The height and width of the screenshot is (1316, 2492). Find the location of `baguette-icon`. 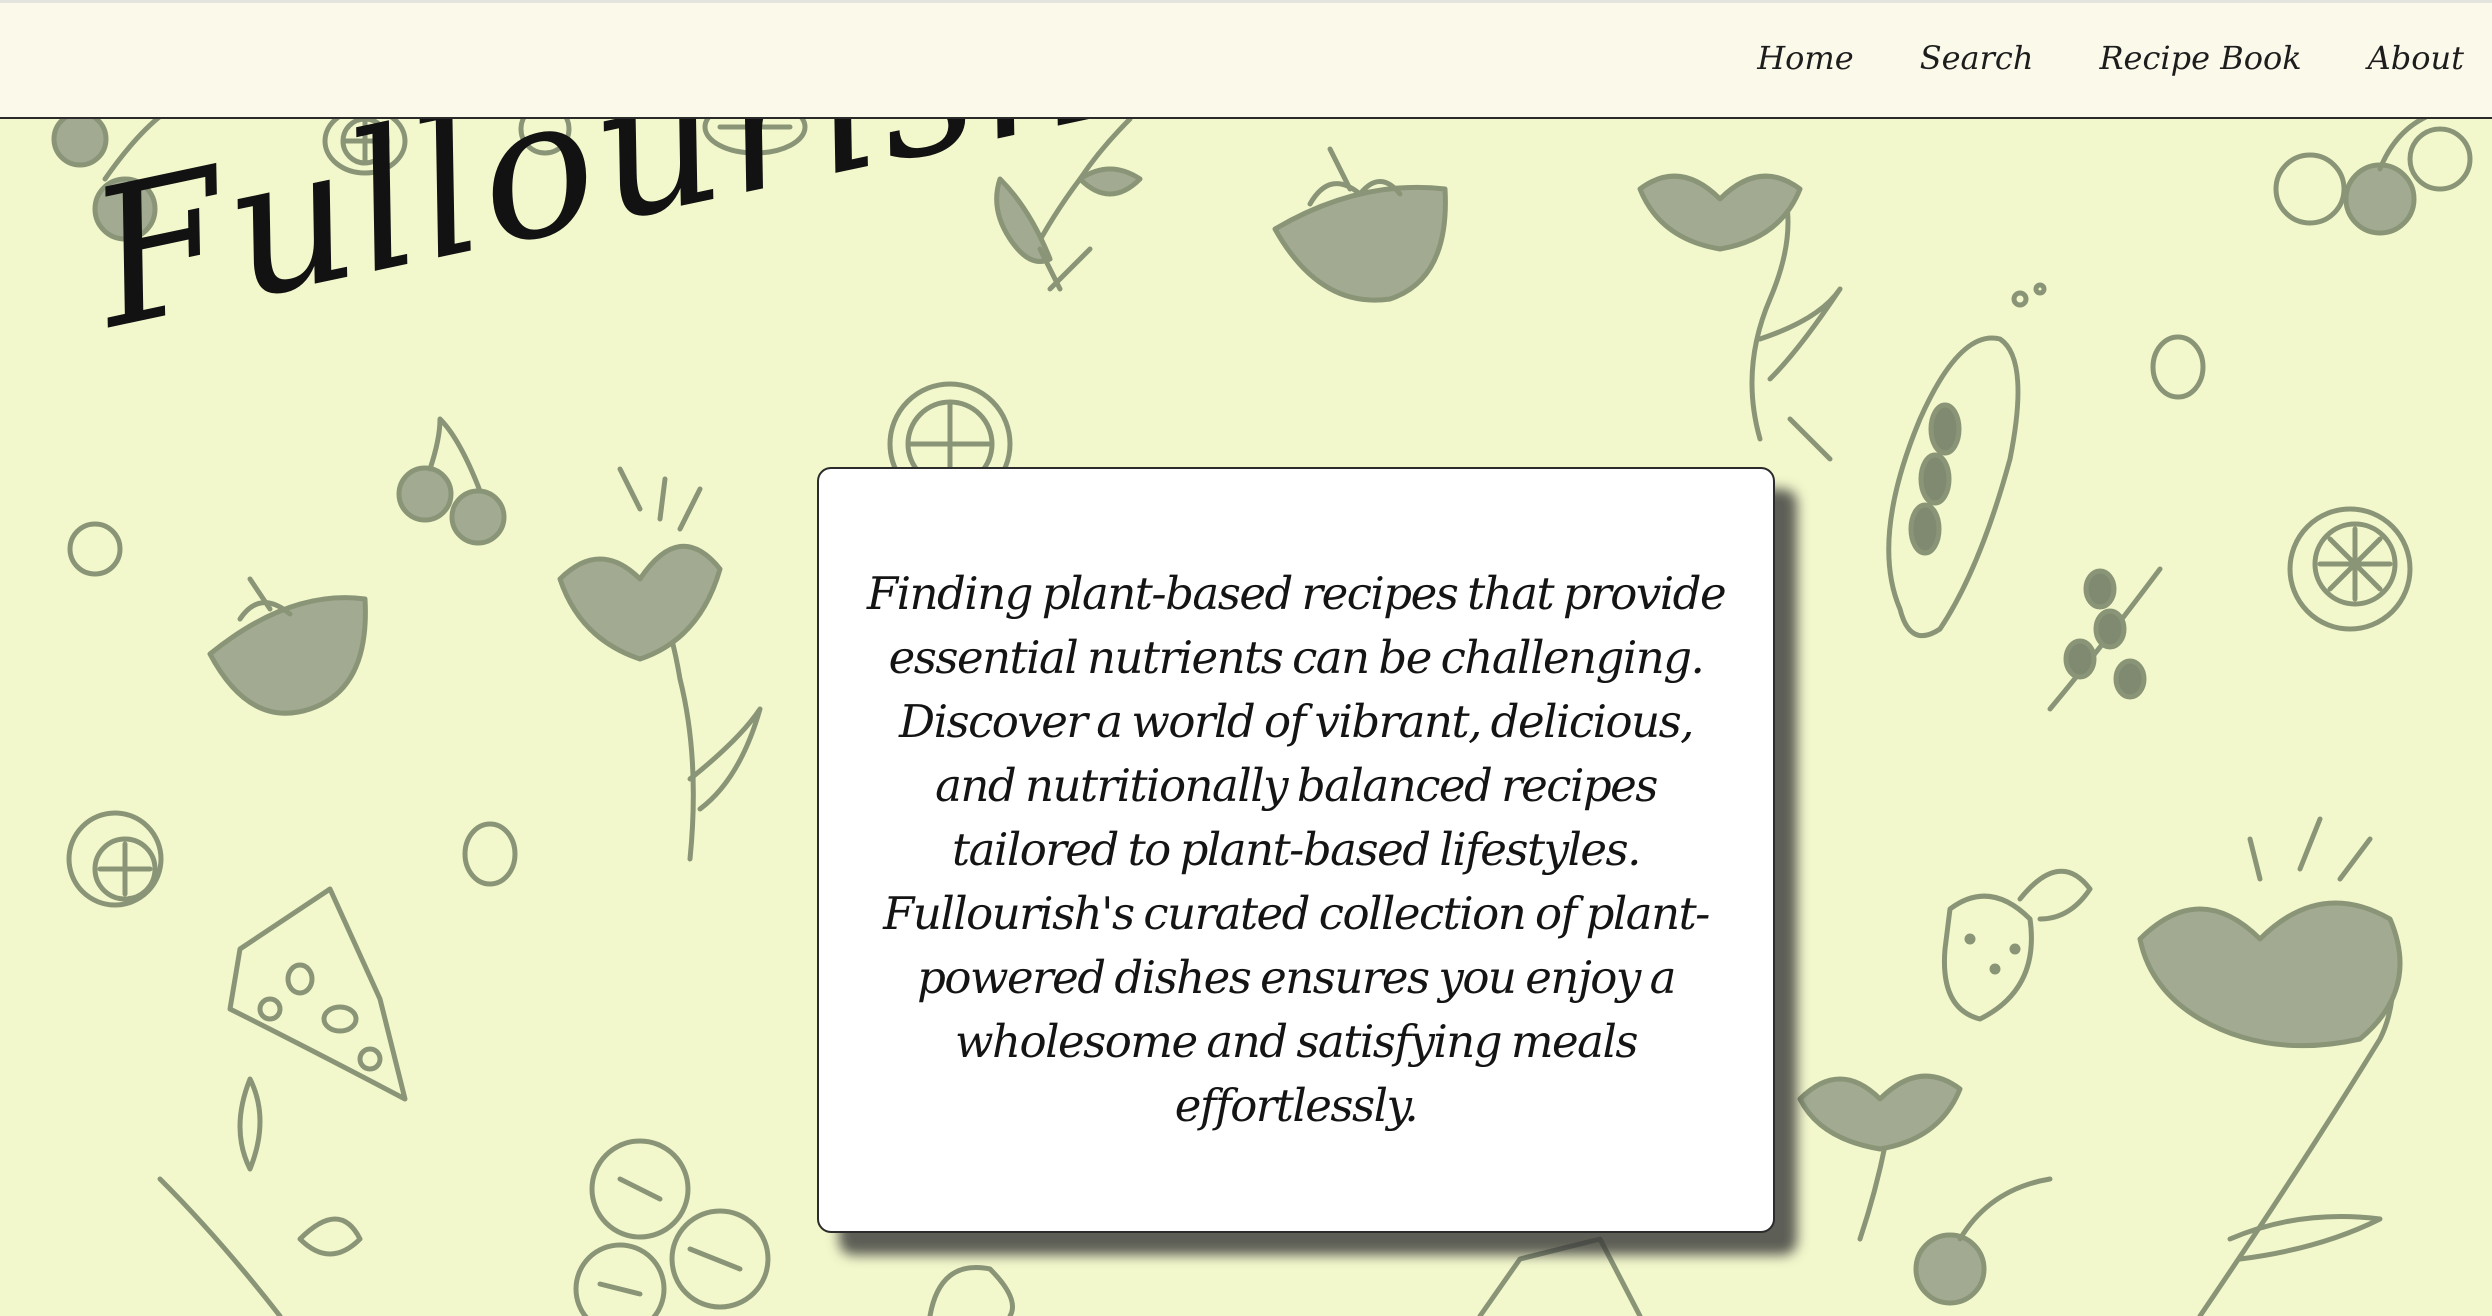

baguette-icon is located at coordinates (1966, 460).